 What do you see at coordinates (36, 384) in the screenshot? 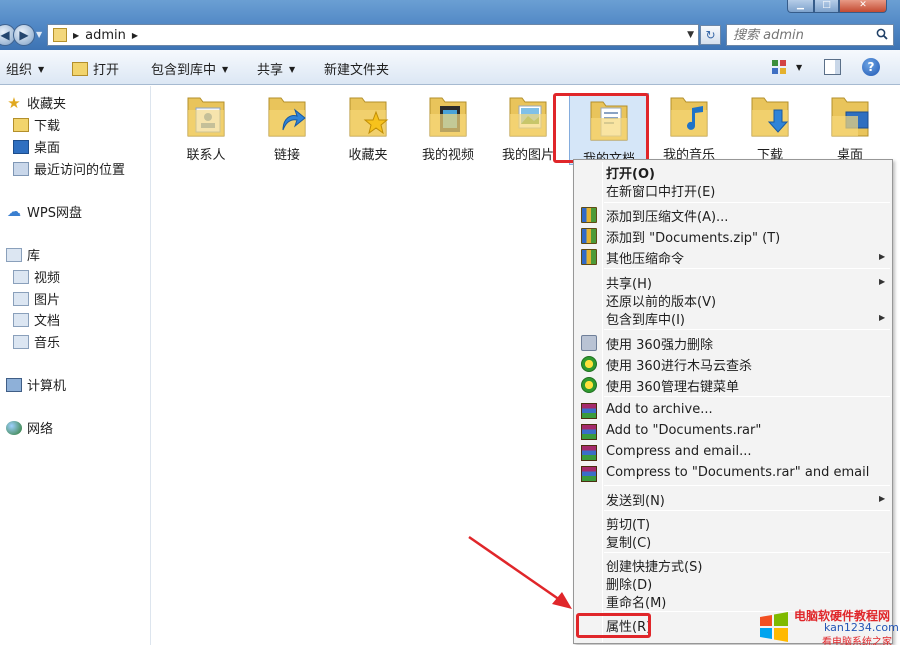
I see `sidebar-item-computer: 计算机` at bounding box center [36, 384].